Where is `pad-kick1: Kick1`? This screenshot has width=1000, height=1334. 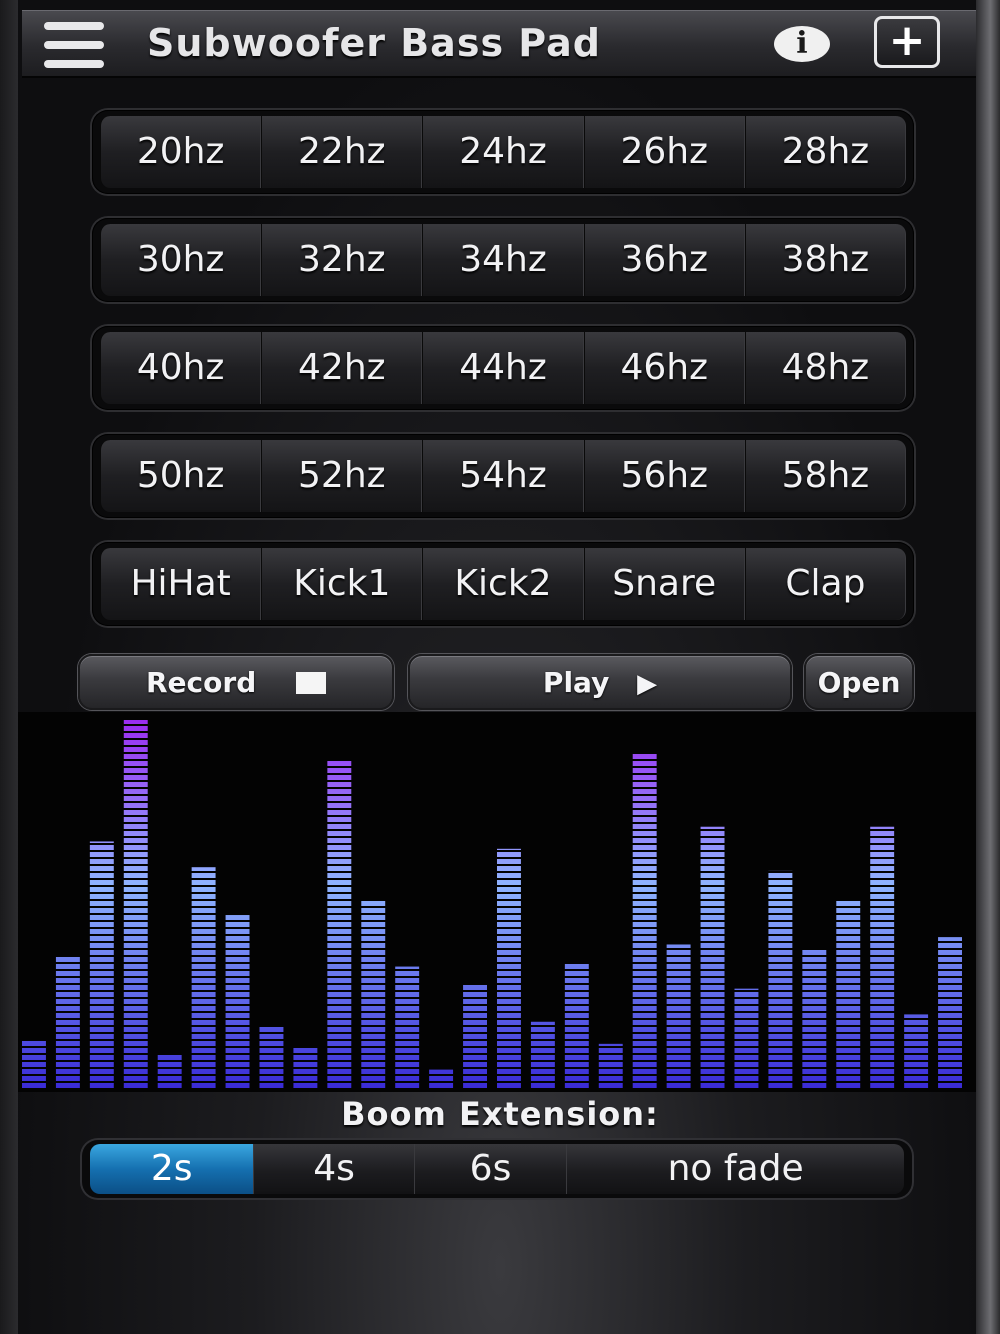
pad-kick1: Kick1 is located at coordinates (342, 584).